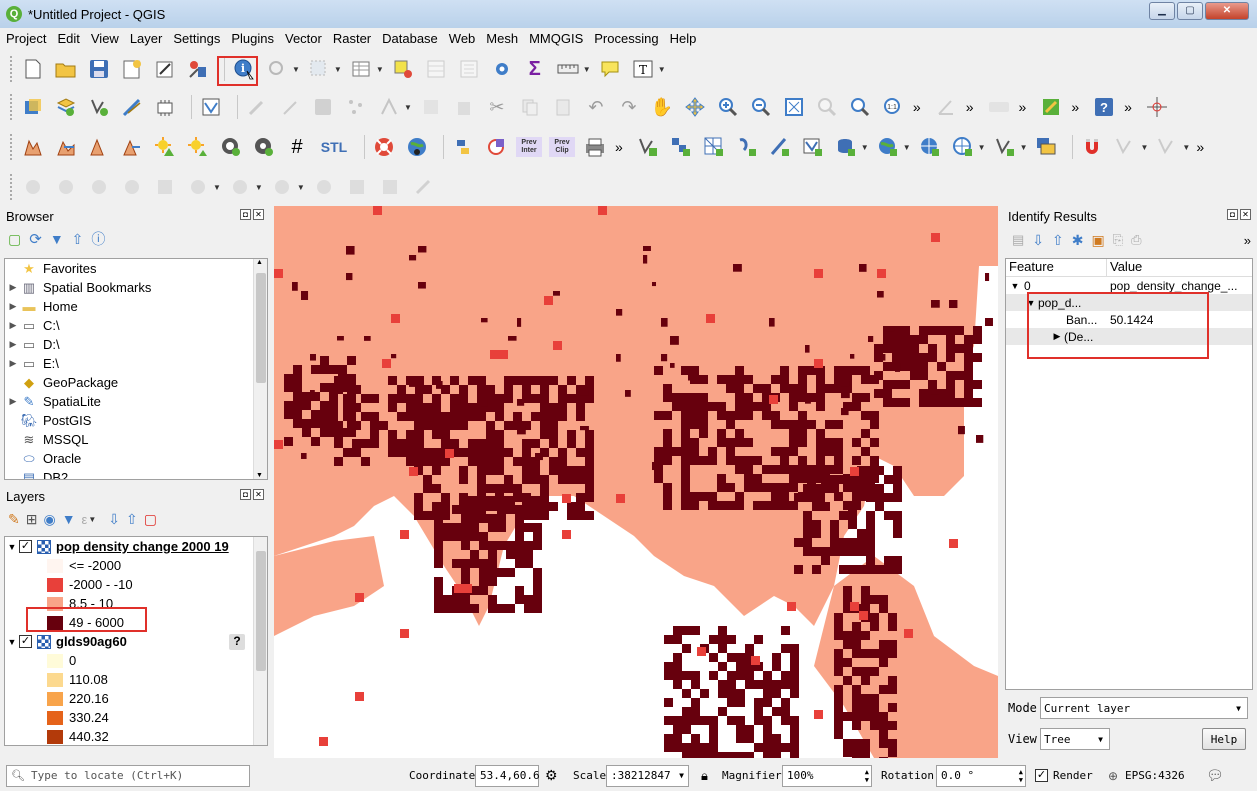 This screenshot has width=1257, height=791. I want to click on new-mesh-layer-icon, so click(714, 147).